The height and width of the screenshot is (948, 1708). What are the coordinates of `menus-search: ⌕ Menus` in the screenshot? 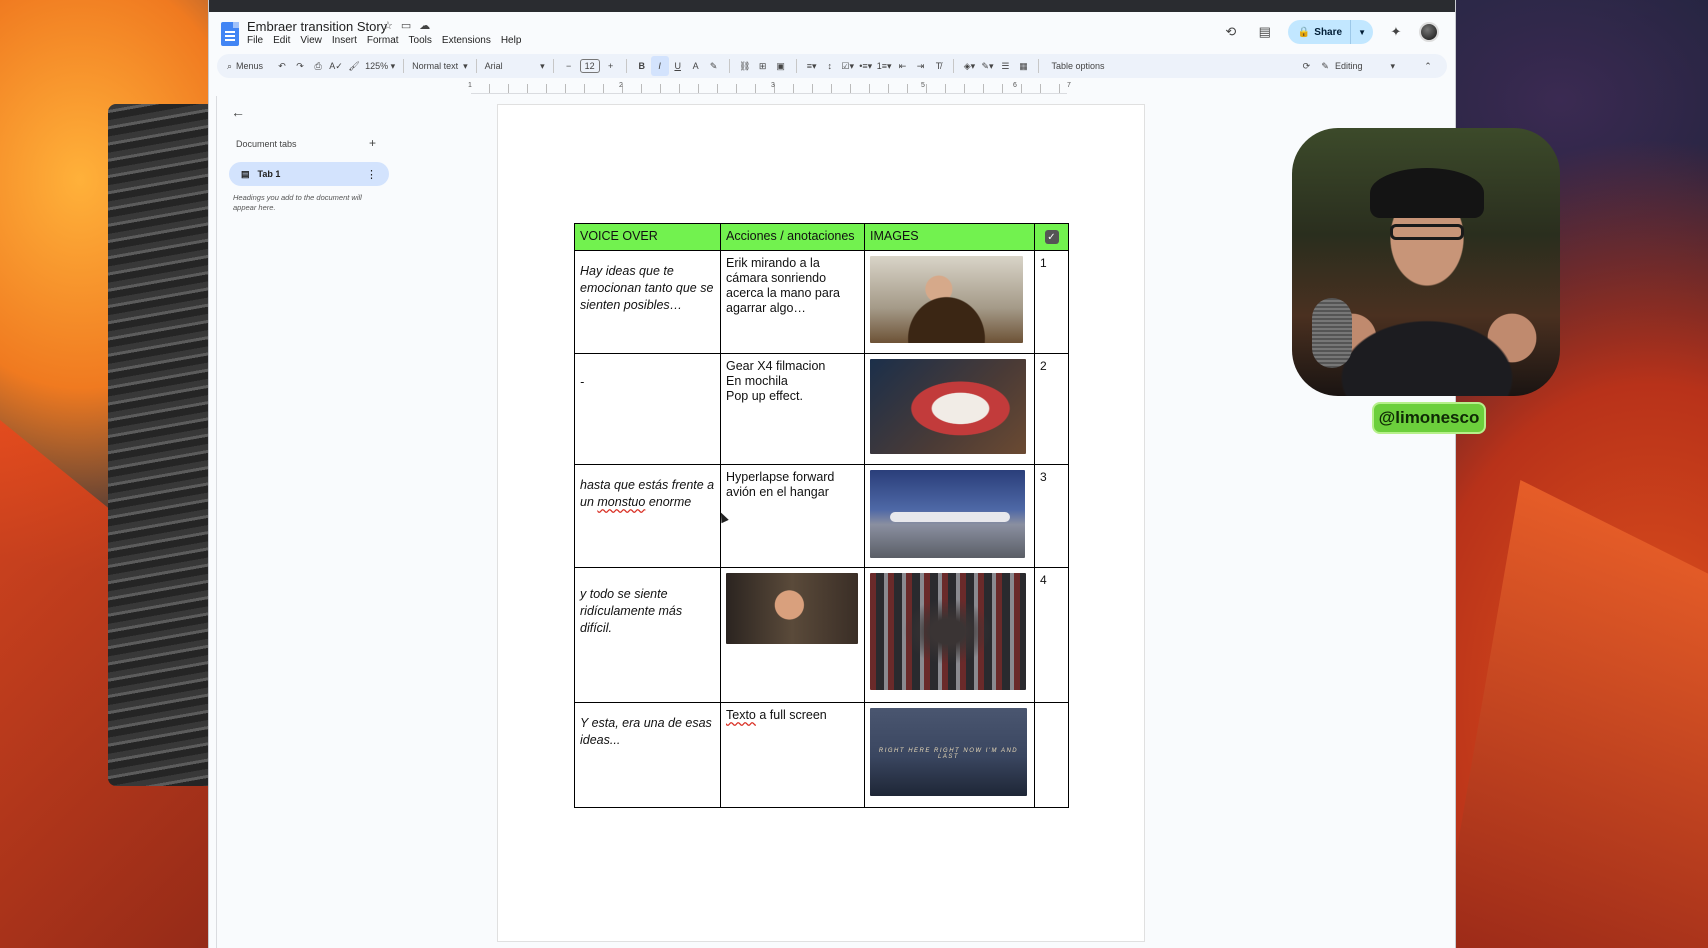 It's located at (245, 66).